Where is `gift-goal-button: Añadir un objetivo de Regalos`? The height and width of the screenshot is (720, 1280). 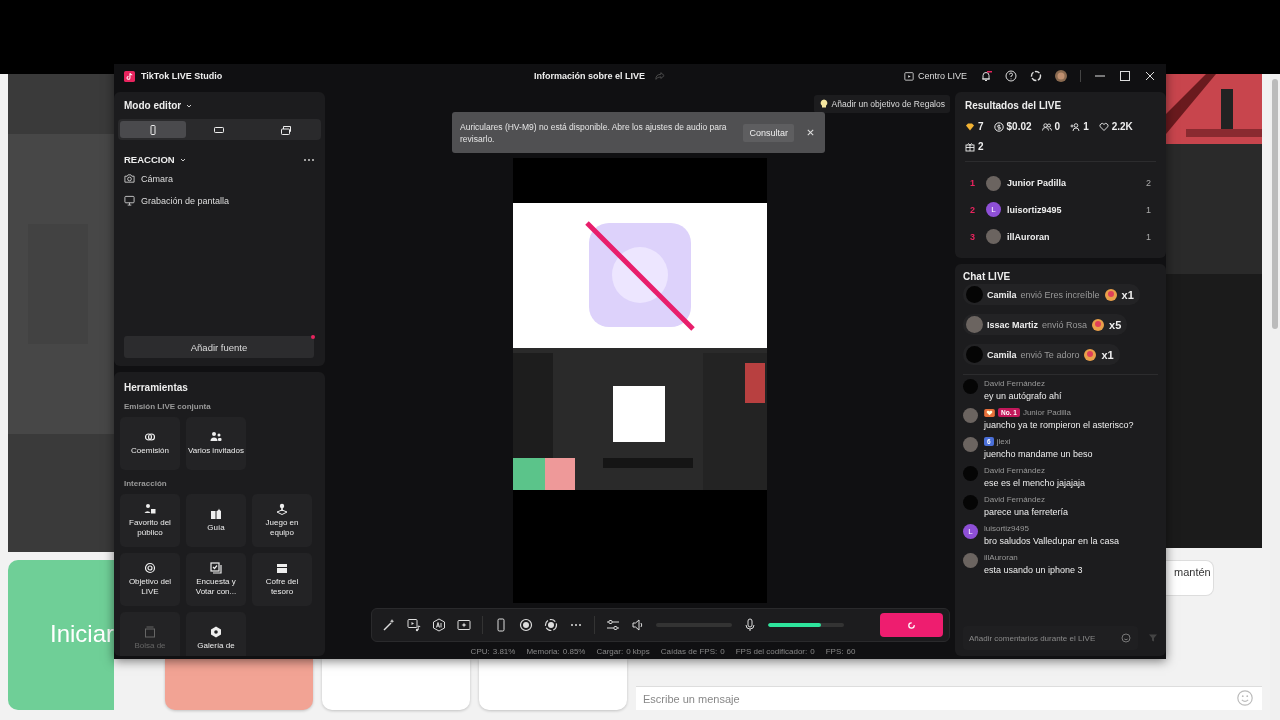 gift-goal-button: Añadir un objetivo de Regalos is located at coordinates (881, 104).